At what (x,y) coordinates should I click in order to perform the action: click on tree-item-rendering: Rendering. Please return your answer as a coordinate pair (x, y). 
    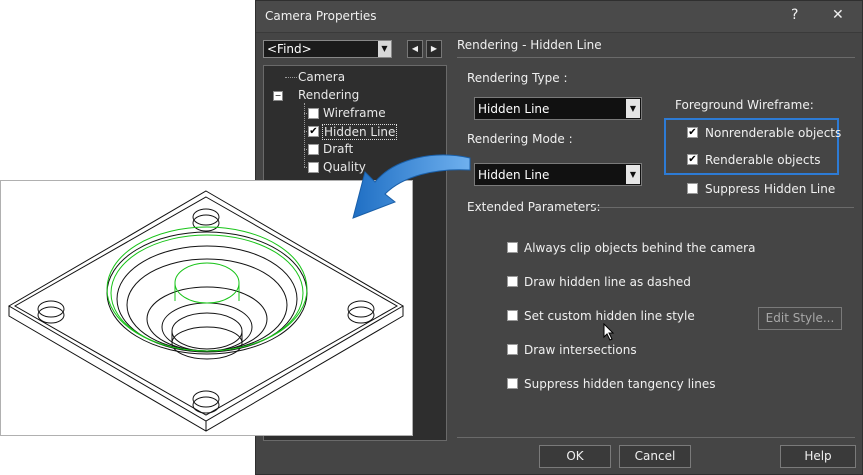
    Looking at the image, I should click on (328, 95).